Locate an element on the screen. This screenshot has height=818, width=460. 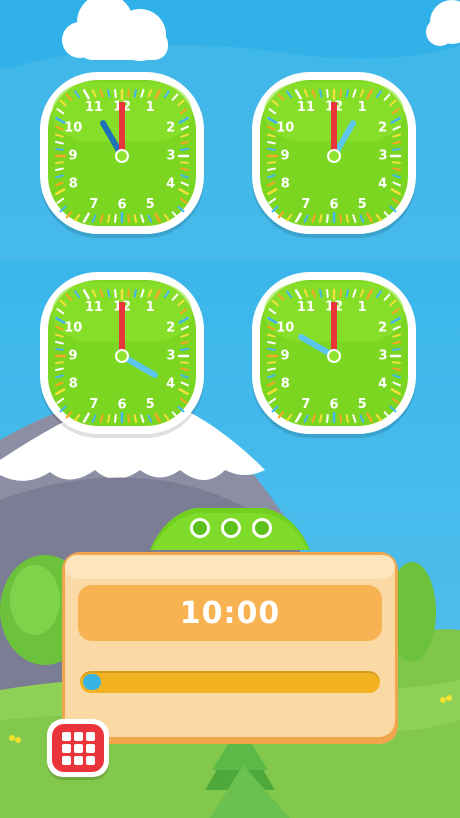
progress-indicator-dots is located at coordinates (231, 528).